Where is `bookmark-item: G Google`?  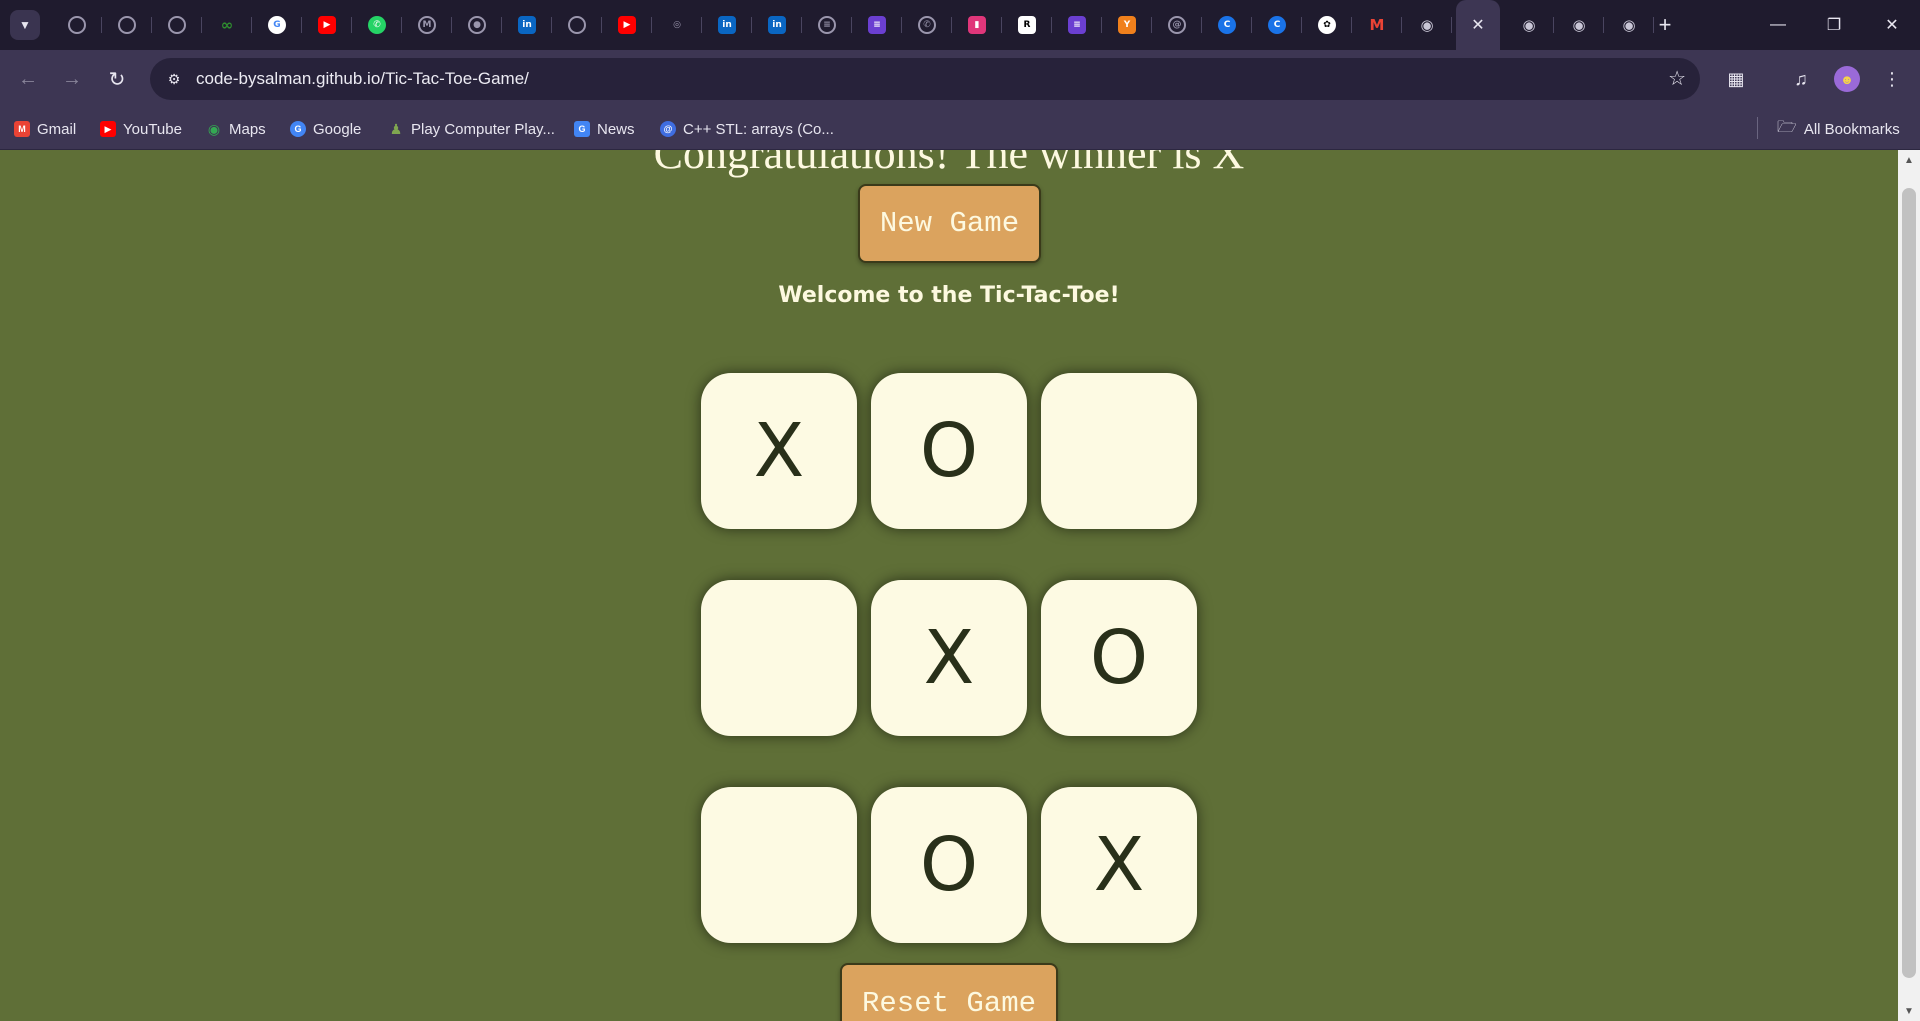 bookmark-item: G Google is located at coordinates (325, 129).